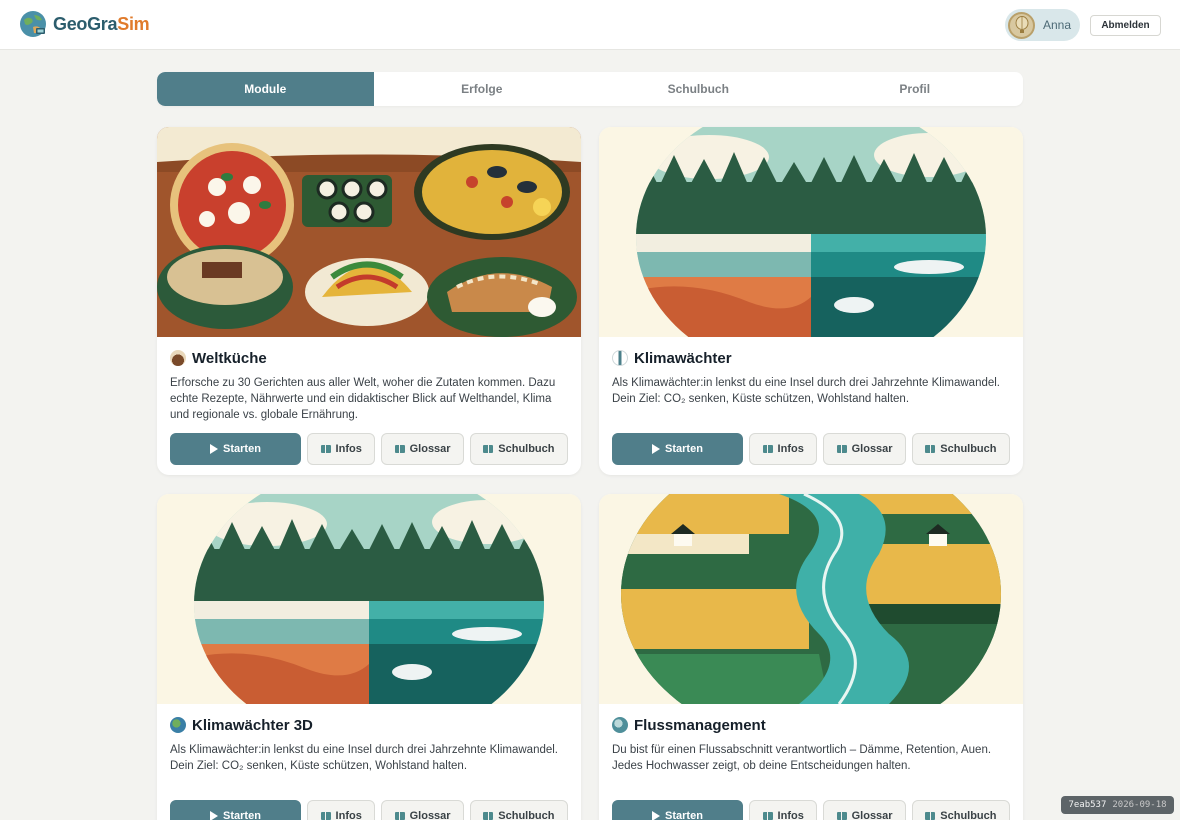  What do you see at coordinates (1125, 25) in the screenshot?
I see `logout-button: Abmelden` at bounding box center [1125, 25].